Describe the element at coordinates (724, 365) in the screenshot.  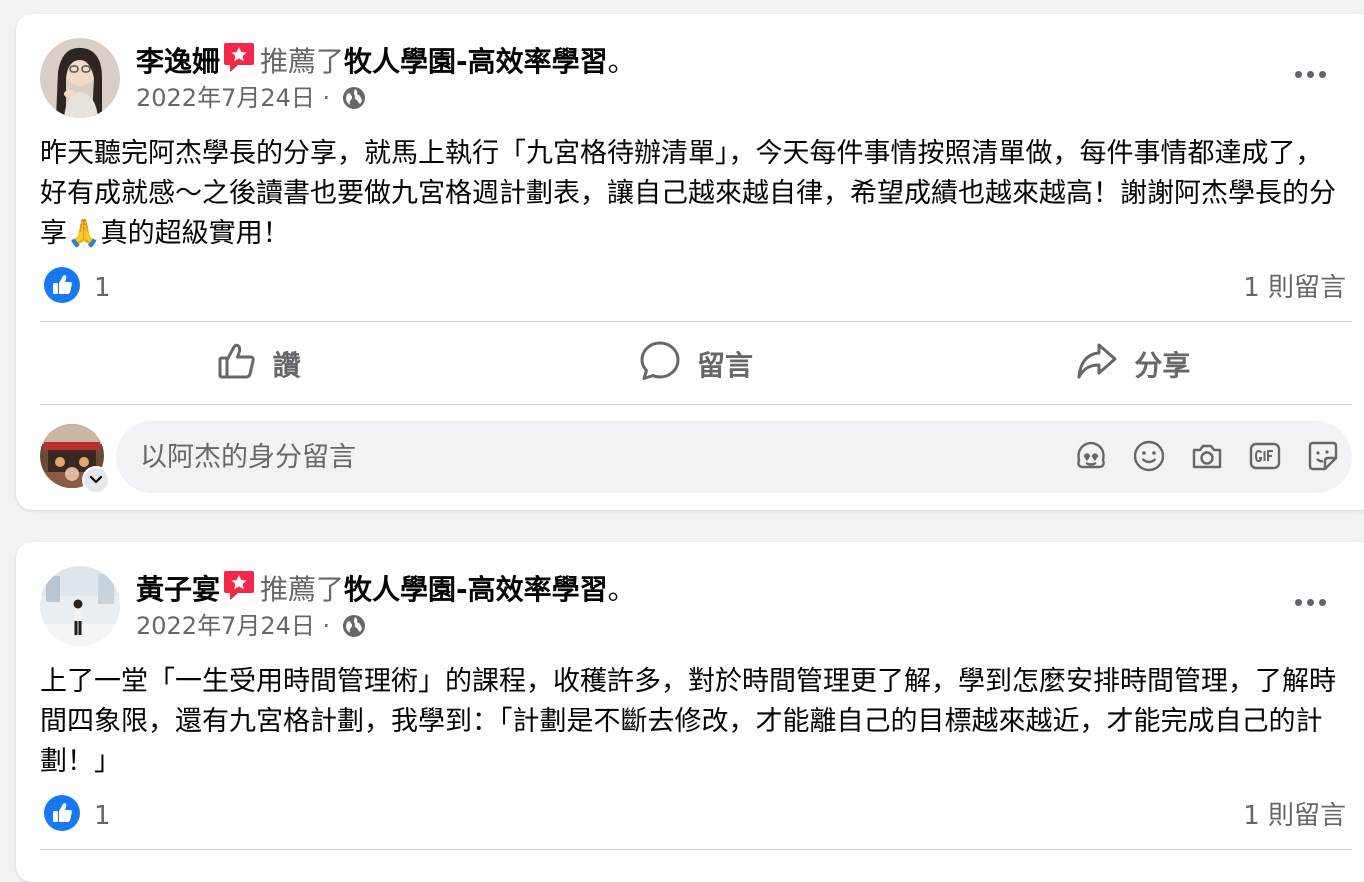
I see `comment-button-label: 留言` at that location.